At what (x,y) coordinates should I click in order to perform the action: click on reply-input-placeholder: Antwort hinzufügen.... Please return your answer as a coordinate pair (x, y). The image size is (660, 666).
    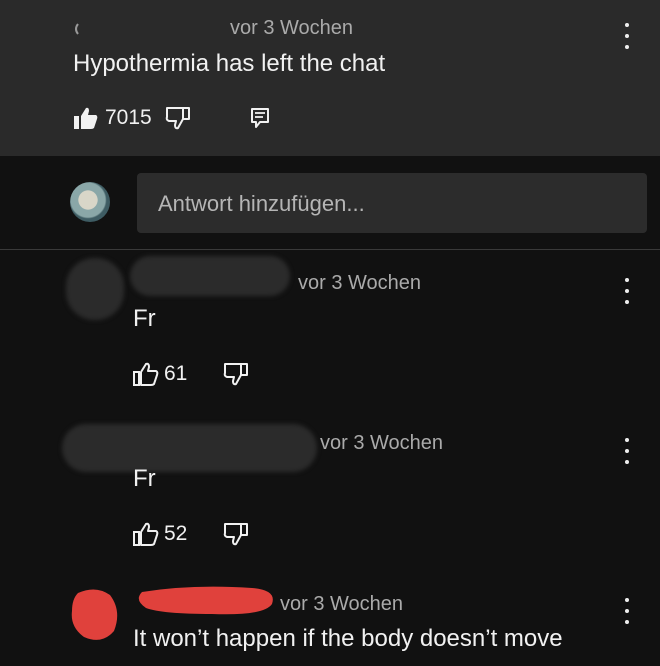
    Looking at the image, I should click on (261, 203).